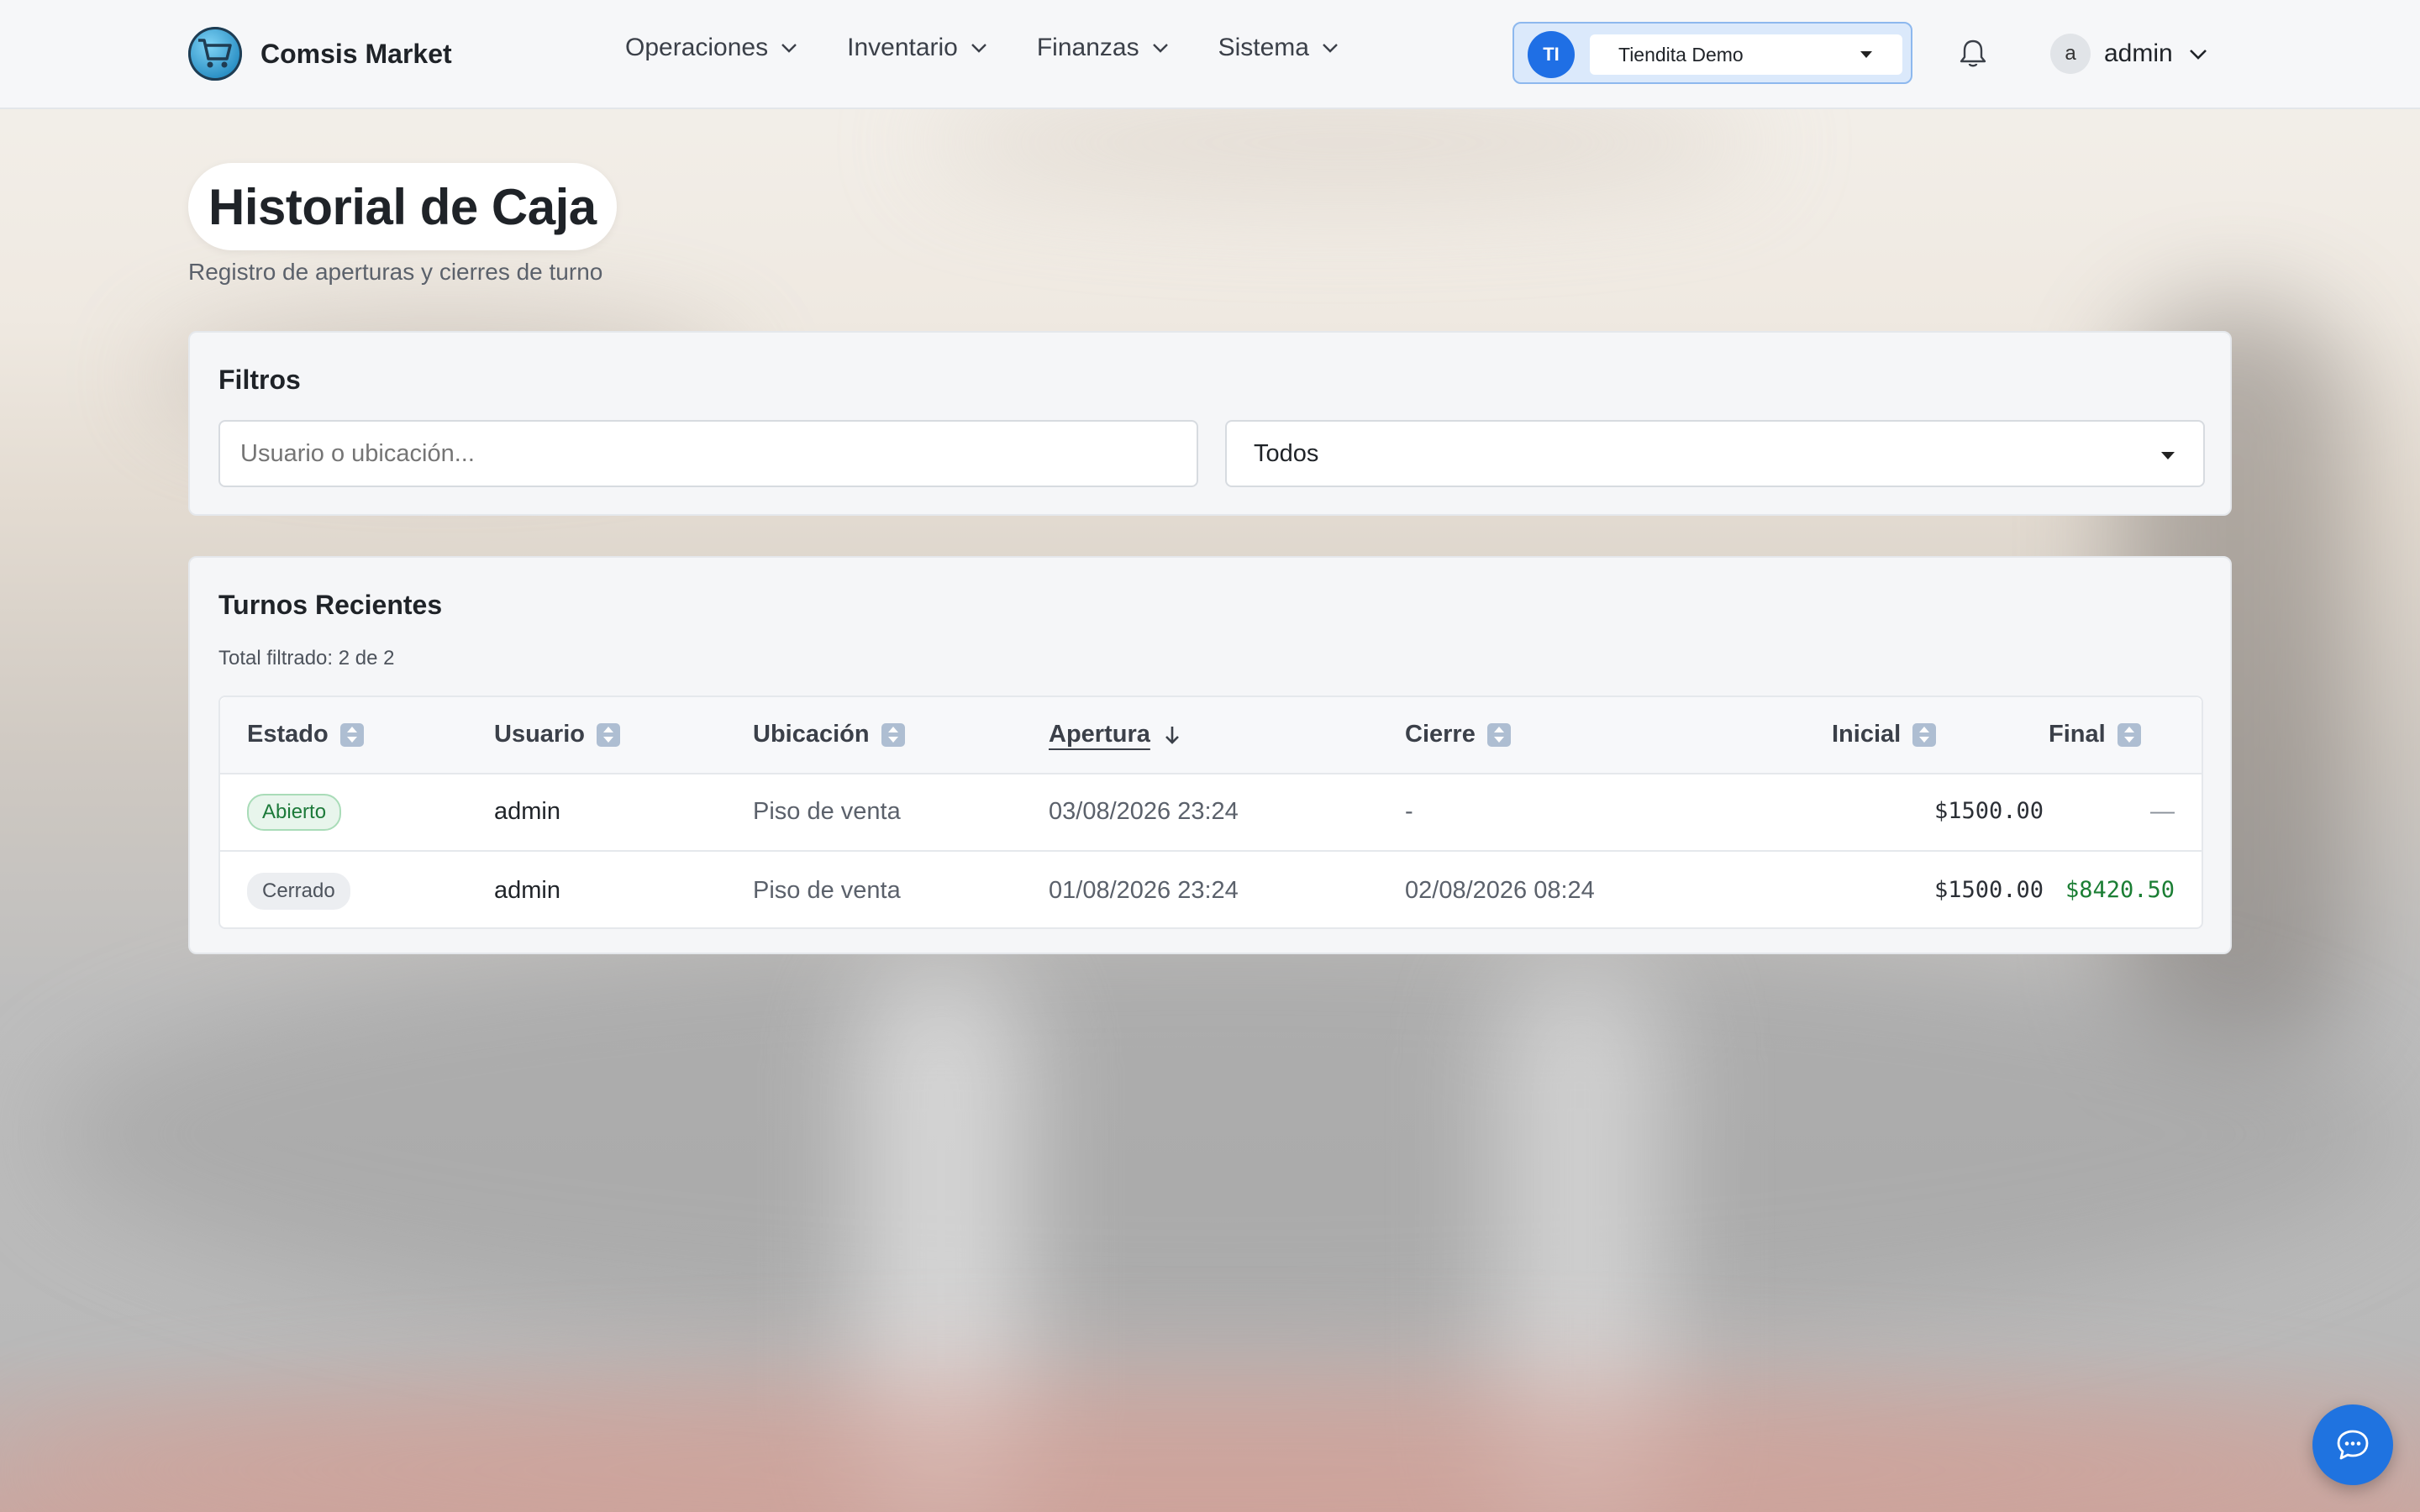  I want to click on bell-icon, so click(1973, 54).